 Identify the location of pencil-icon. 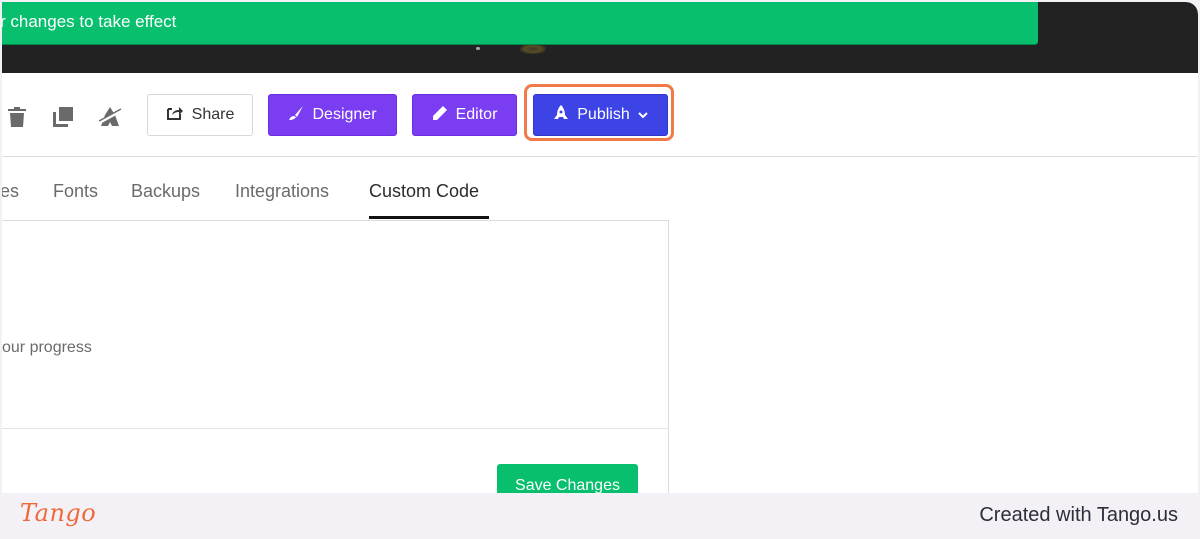
(440, 115).